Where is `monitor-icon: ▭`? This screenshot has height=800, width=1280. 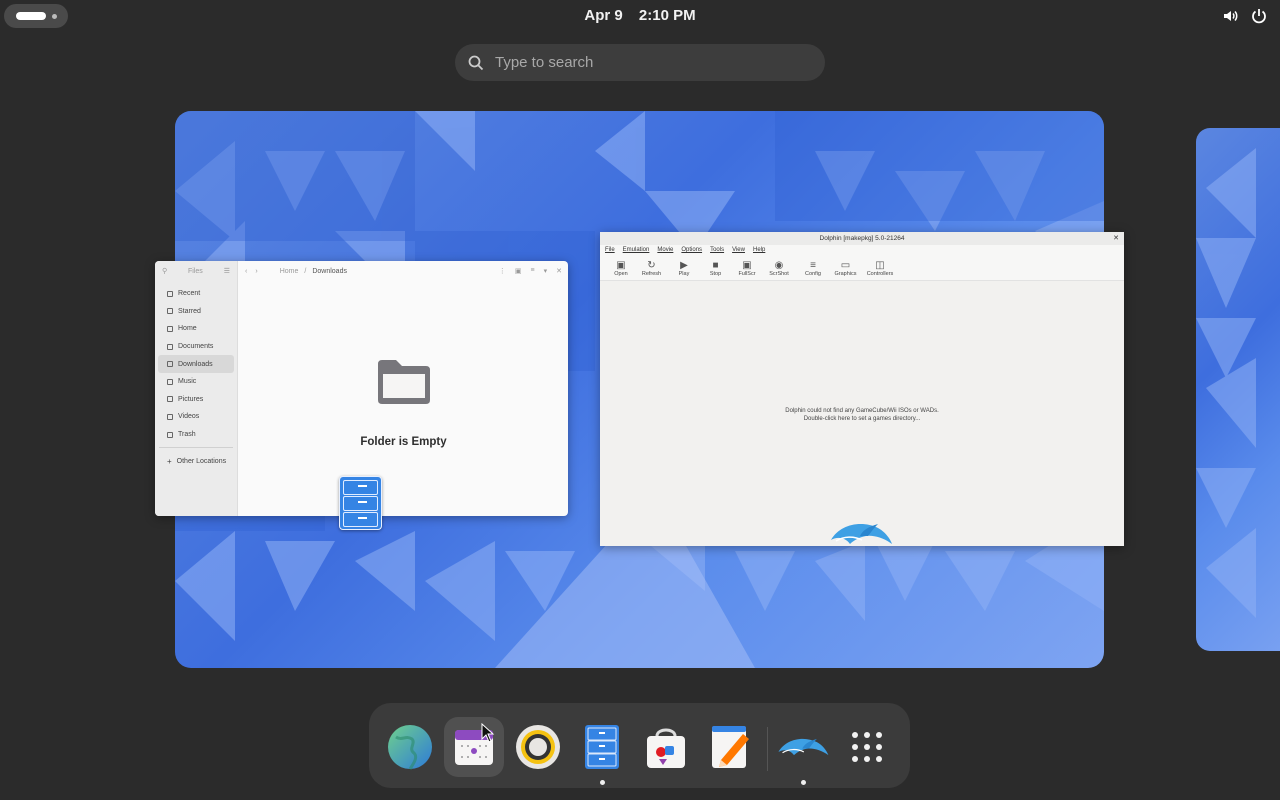
monitor-icon: ▭ is located at coordinates (845, 265).